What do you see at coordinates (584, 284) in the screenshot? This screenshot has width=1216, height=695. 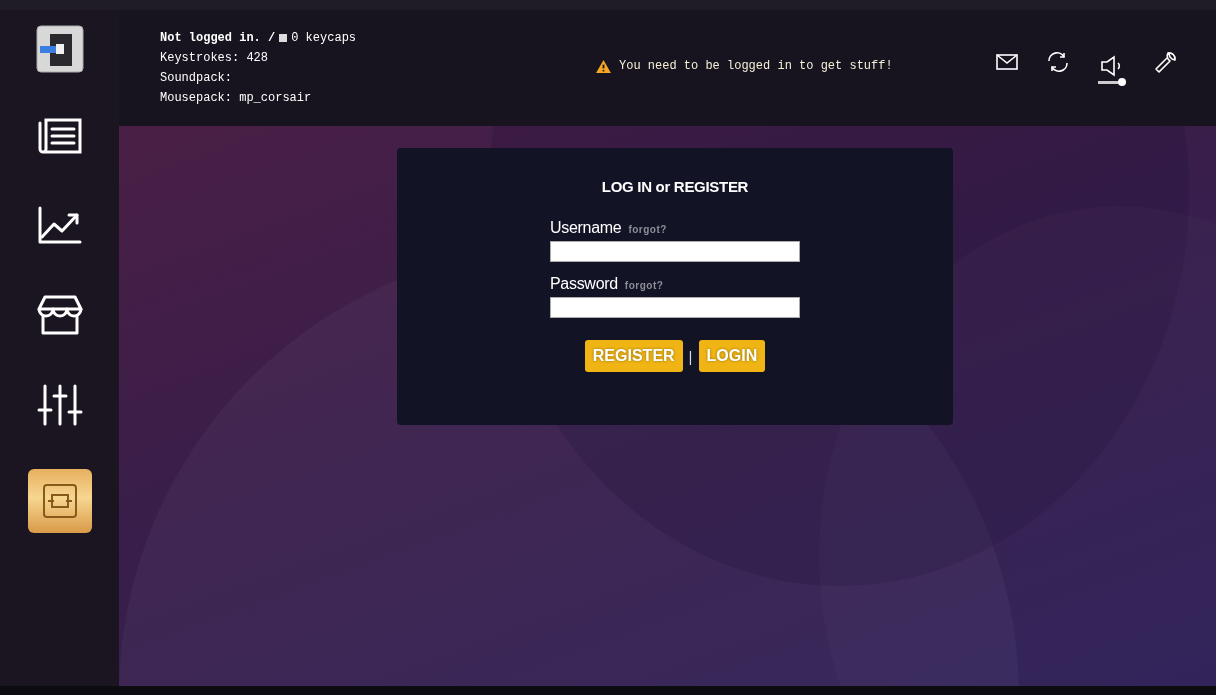 I see `field-label: Password` at bounding box center [584, 284].